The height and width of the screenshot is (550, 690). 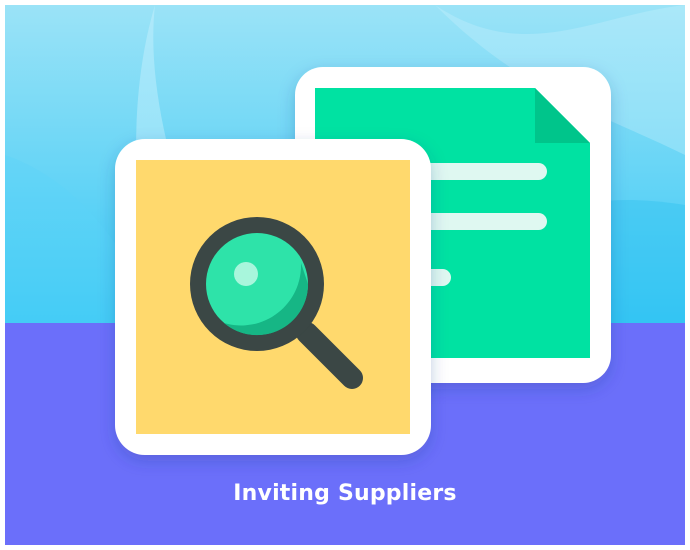 I want to click on banner-title: Inviting Suppliers, so click(x=345, y=493).